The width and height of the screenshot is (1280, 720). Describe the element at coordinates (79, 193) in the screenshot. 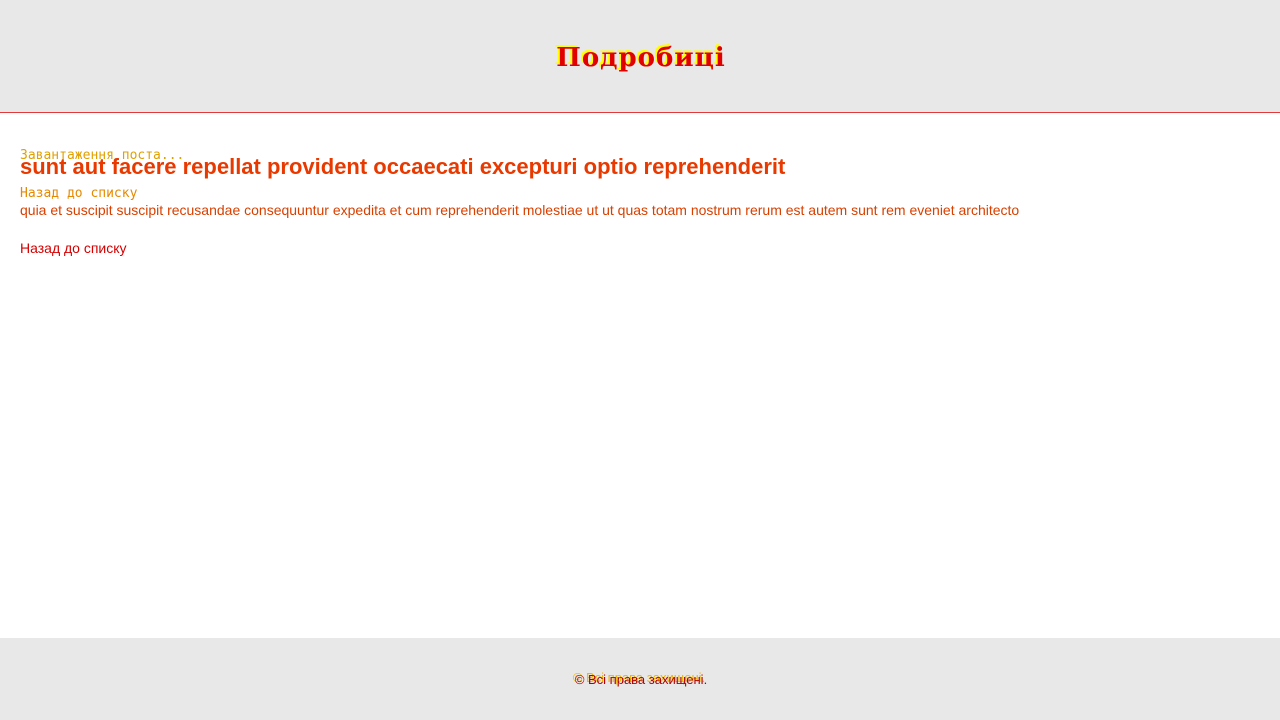

I see `back-to-list-text-overlay: Назад до списку` at that location.